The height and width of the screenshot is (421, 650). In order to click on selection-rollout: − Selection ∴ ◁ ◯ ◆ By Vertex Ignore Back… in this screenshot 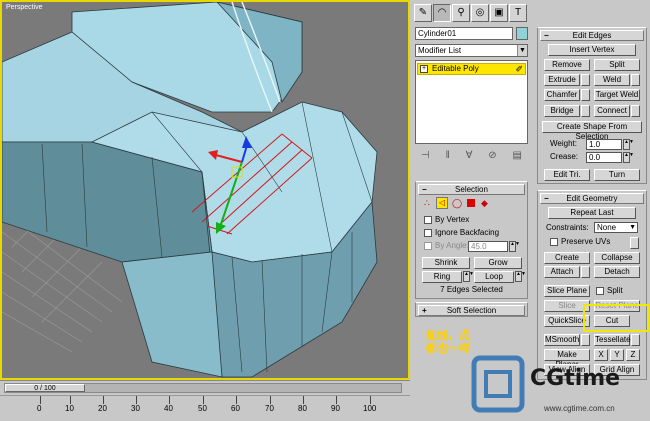, I will do `click(471, 240)`.